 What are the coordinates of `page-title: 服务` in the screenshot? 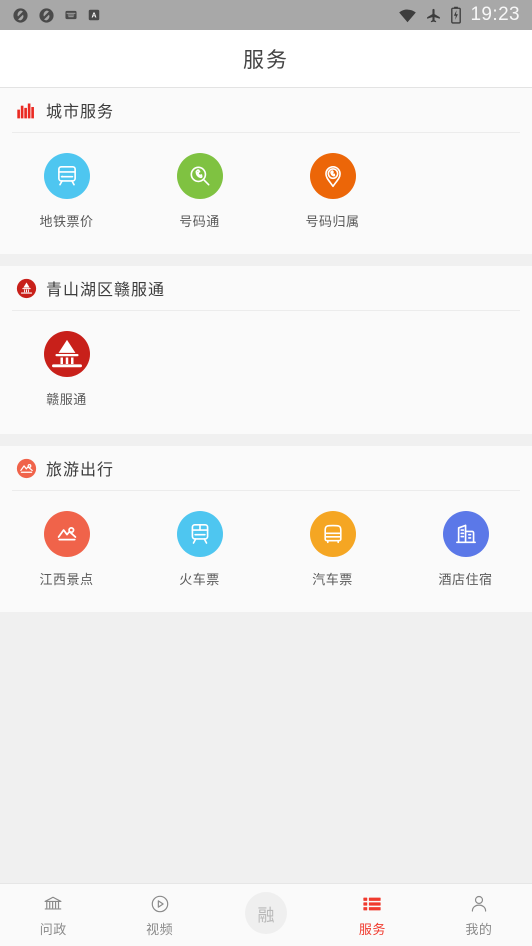 It's located at (266, 59).